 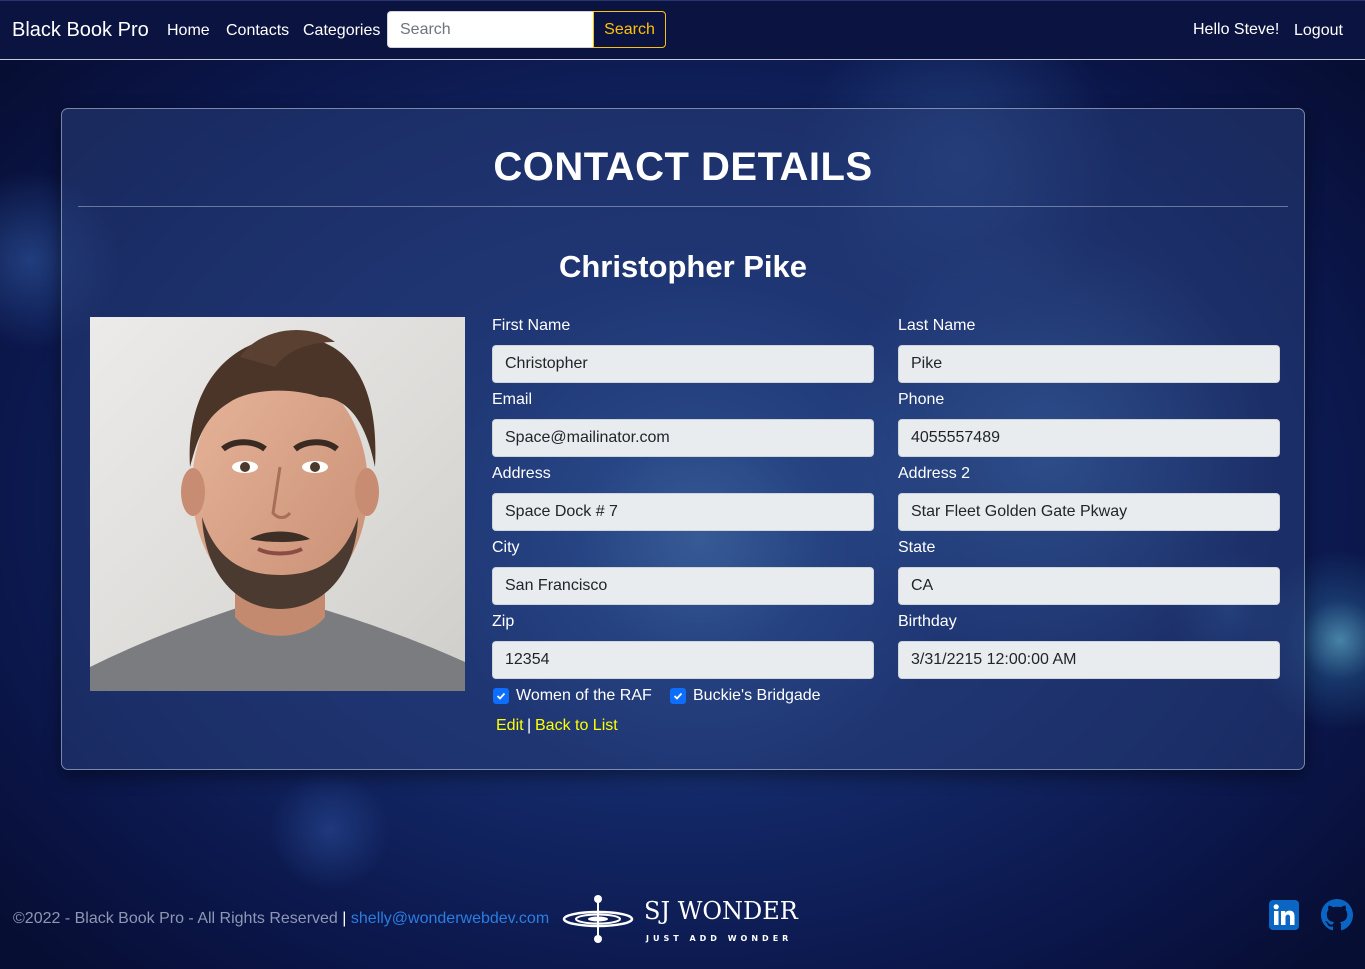 I want to click on logo-tagline: JUST ADD WONDER, so click(x=719, y=938).